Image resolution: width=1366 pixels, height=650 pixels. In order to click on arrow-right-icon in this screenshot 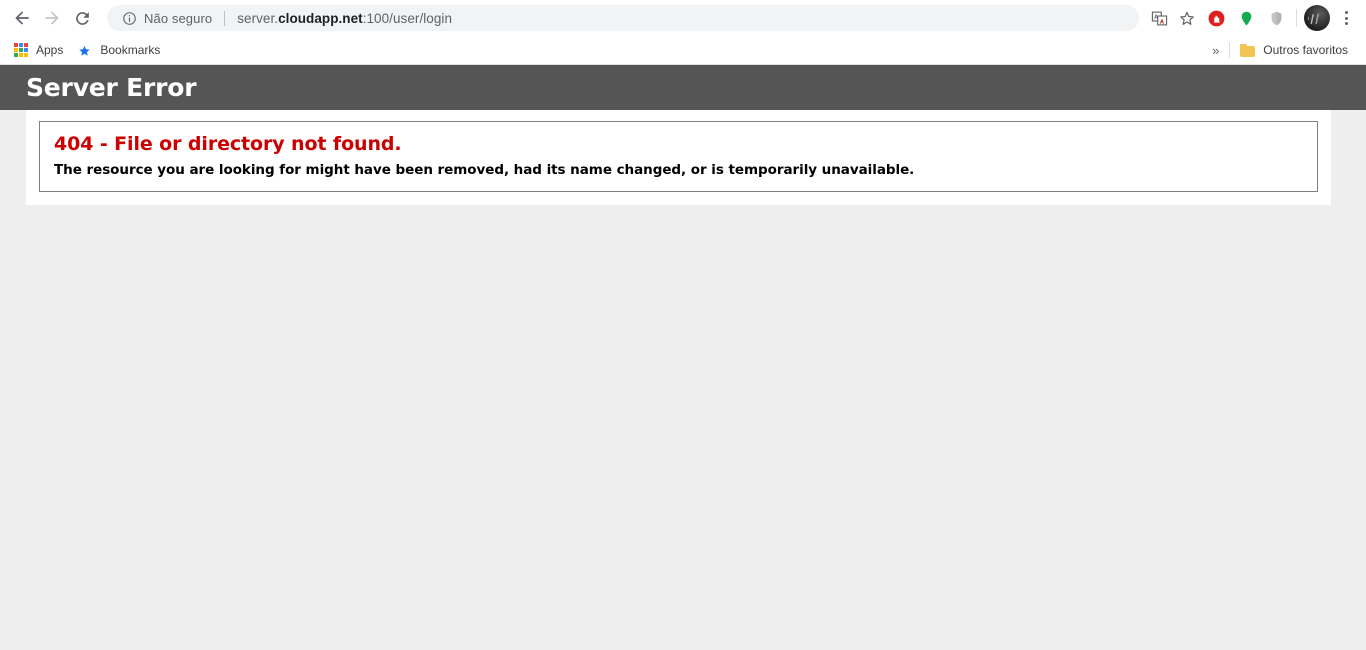, I will do `click(52, 18)`.